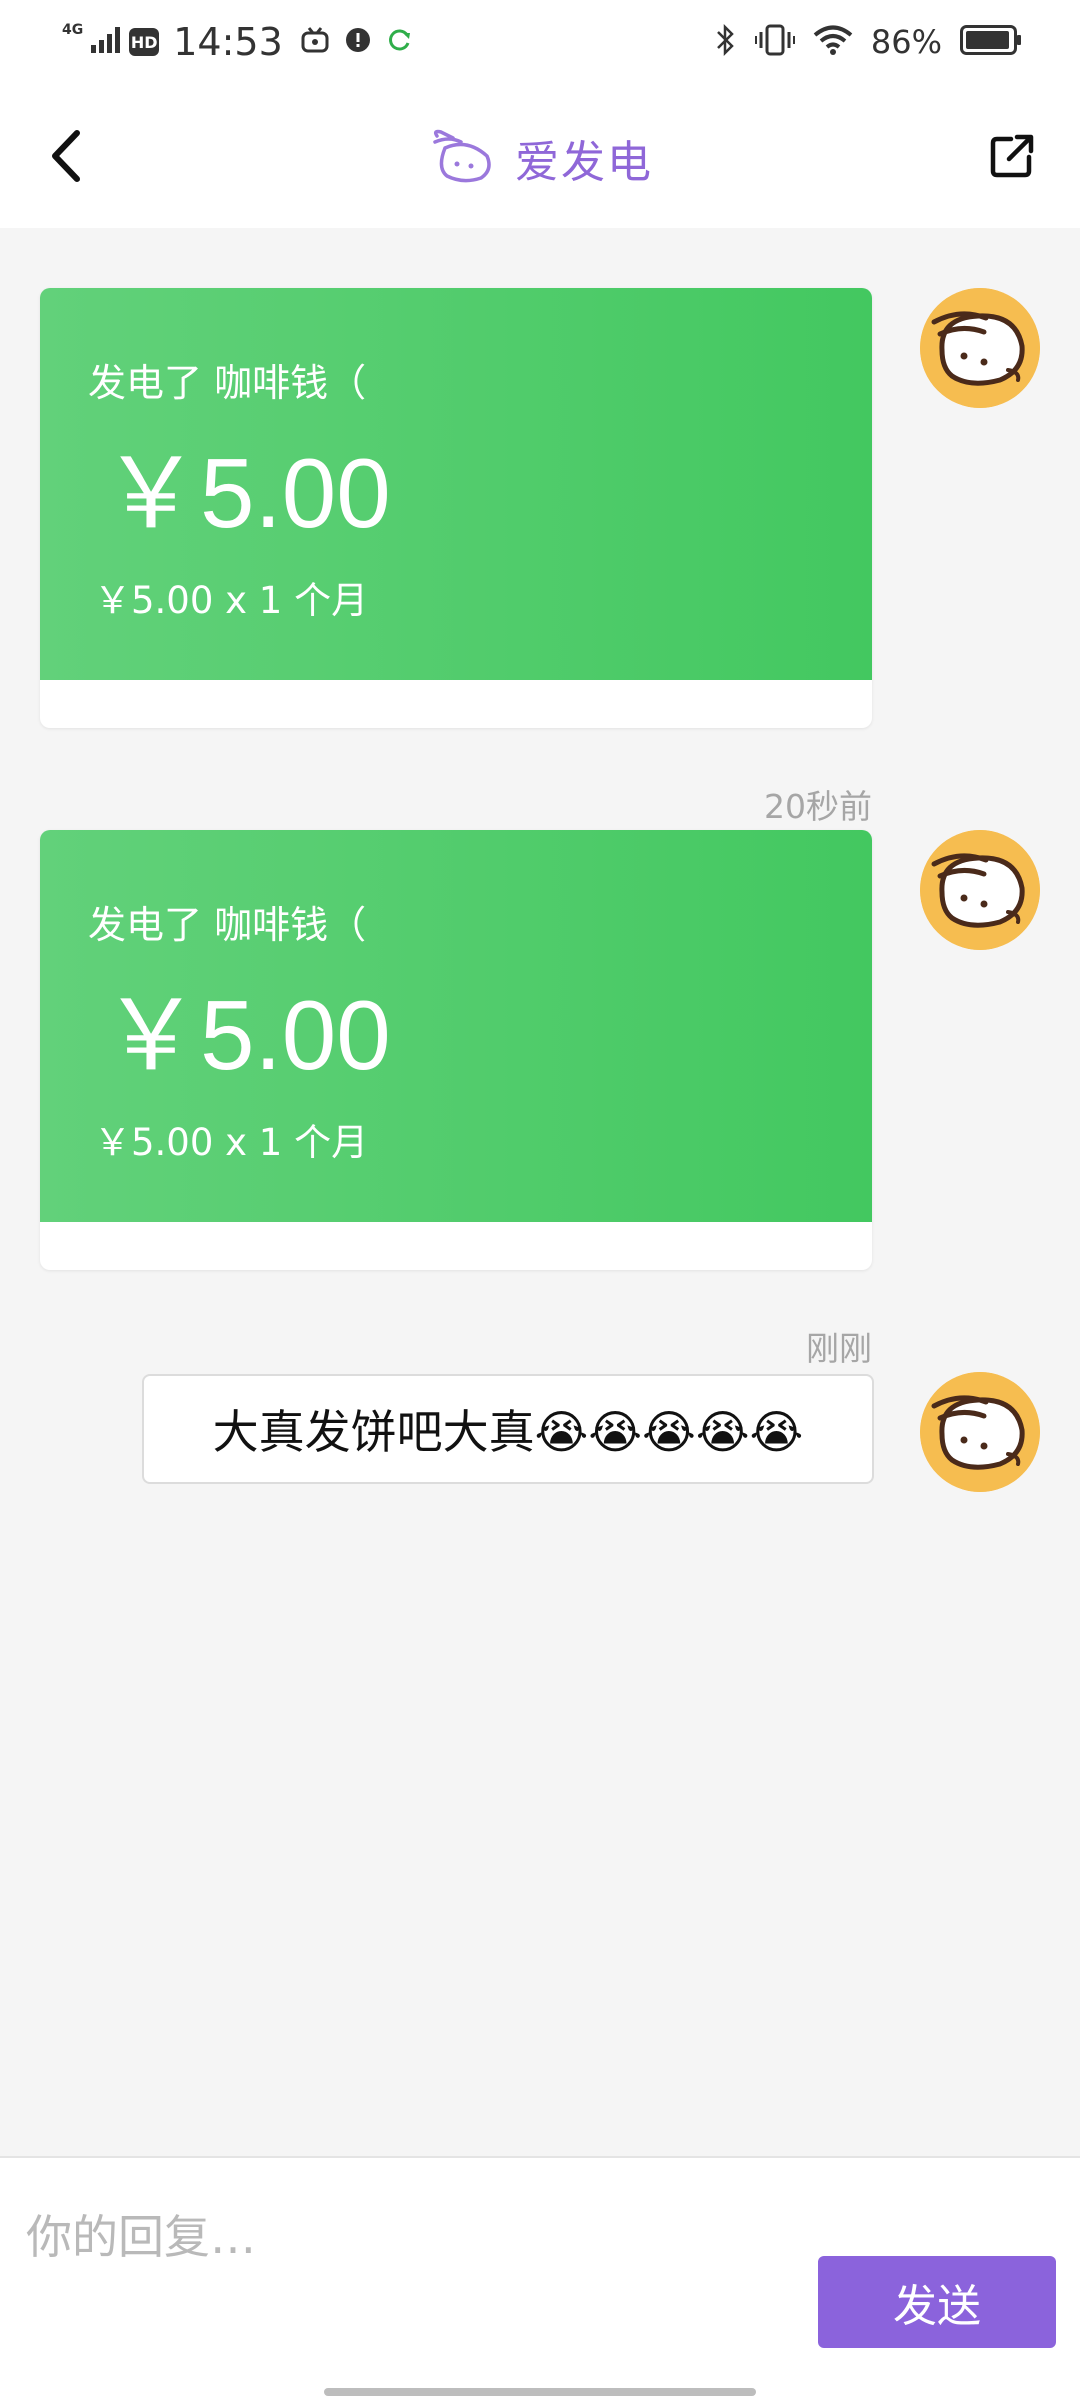 Image resolution: width=1080 pixels, height=2400 pixels. Describe the element at coordinates (906, 42) in the screenshot. I see `battery-percent: 86%` at that location.